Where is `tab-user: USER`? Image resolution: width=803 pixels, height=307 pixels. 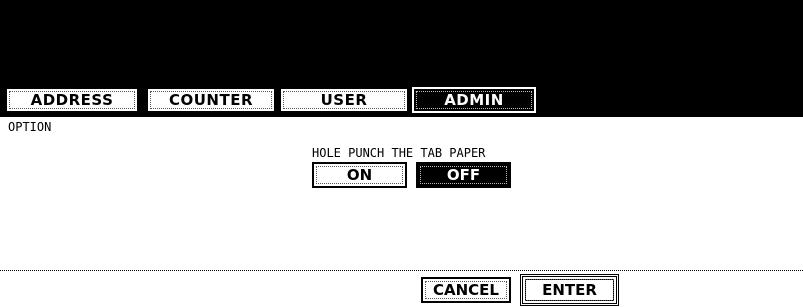 tab-user: USER is located at coordinates (344, 100).